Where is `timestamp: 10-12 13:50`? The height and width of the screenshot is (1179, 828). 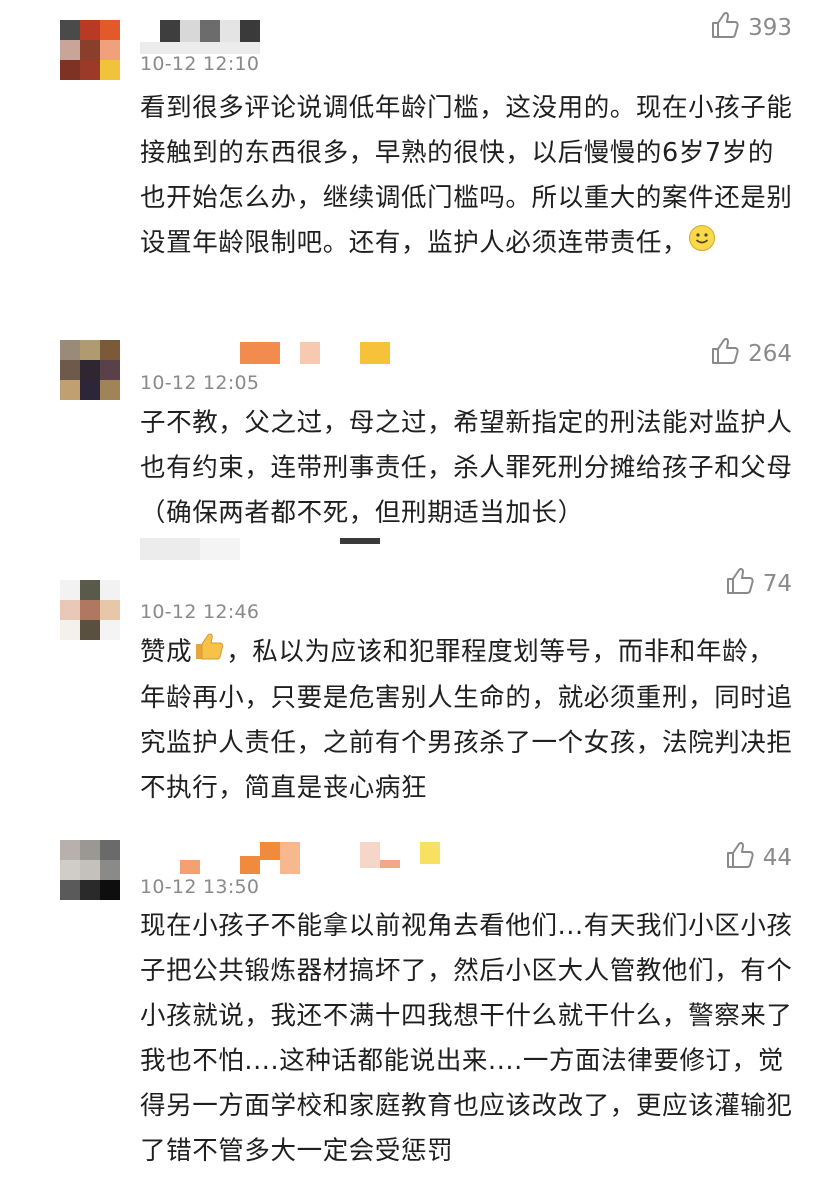
timestamp: 10-12 13:50 is located at coordinates (200, 887).